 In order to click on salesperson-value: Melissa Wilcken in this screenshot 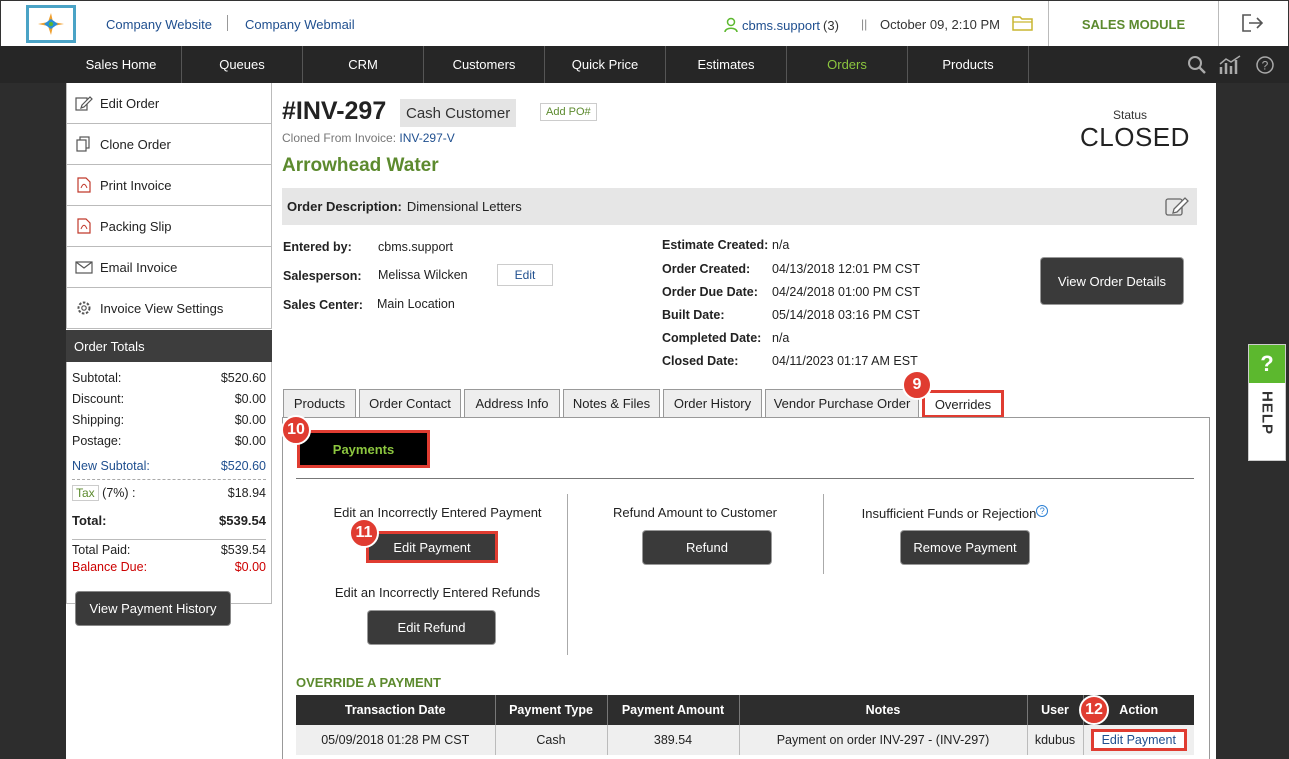, I will do `click(423, 275)`.